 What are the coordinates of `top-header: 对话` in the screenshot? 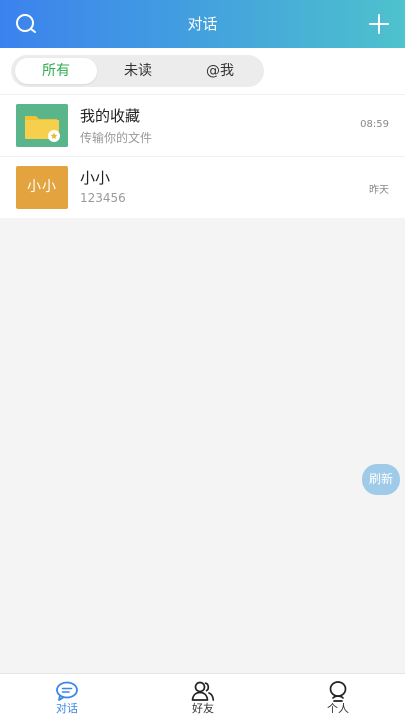 It's located at (202, 24).